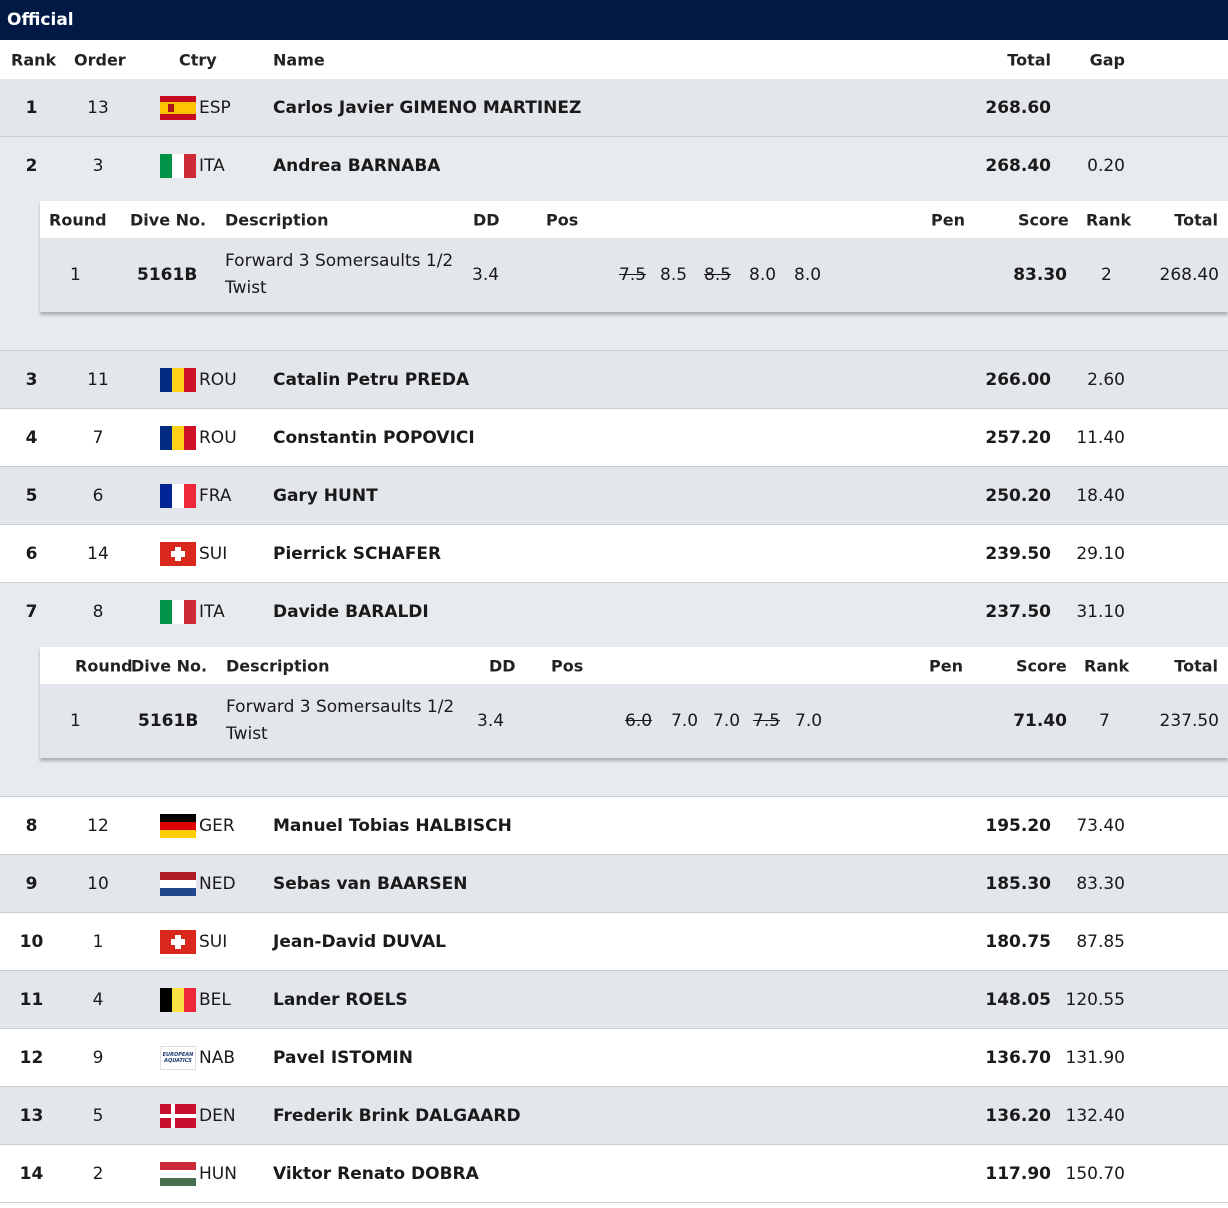  What do you see at coordinates (427, 108) in the screenshot?
I see `athlete-name: Carlos Javier GIMENO MARTINEZ` at bounding box center [427, 108].